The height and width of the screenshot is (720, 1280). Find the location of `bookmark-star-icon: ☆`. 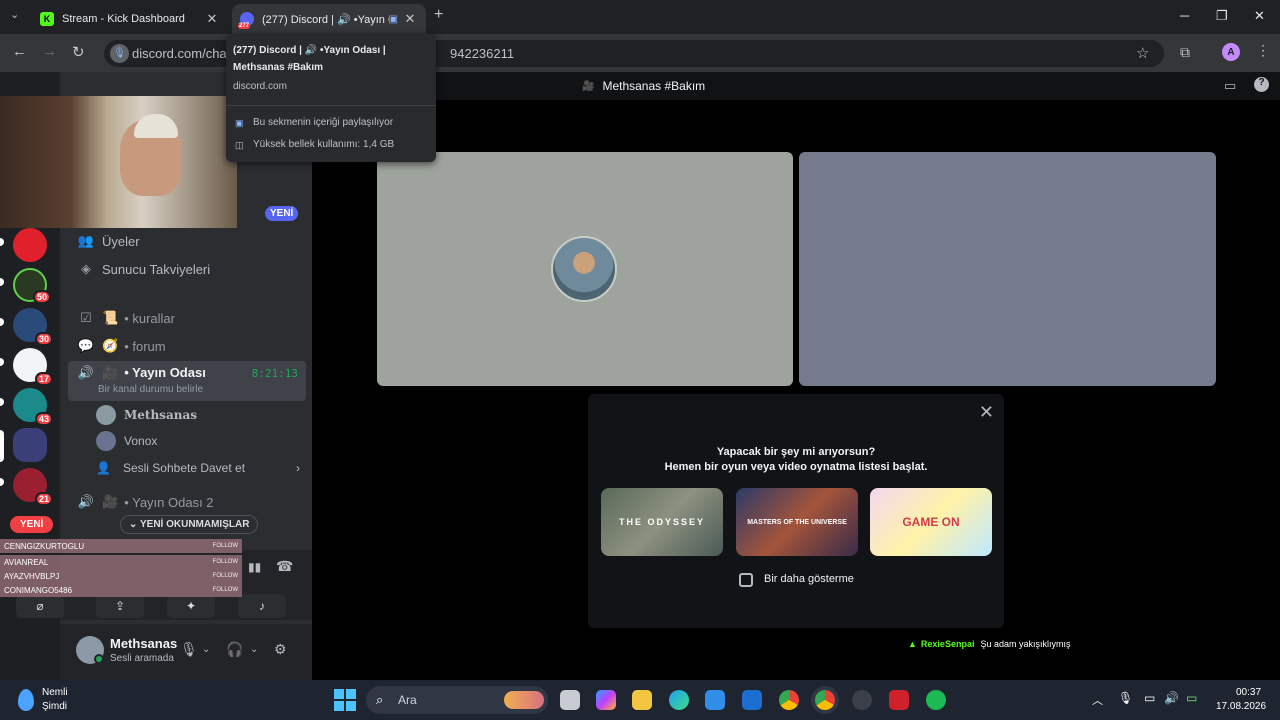

bookmark-star-icon: ☆ is located at coordinates (1142, 53).